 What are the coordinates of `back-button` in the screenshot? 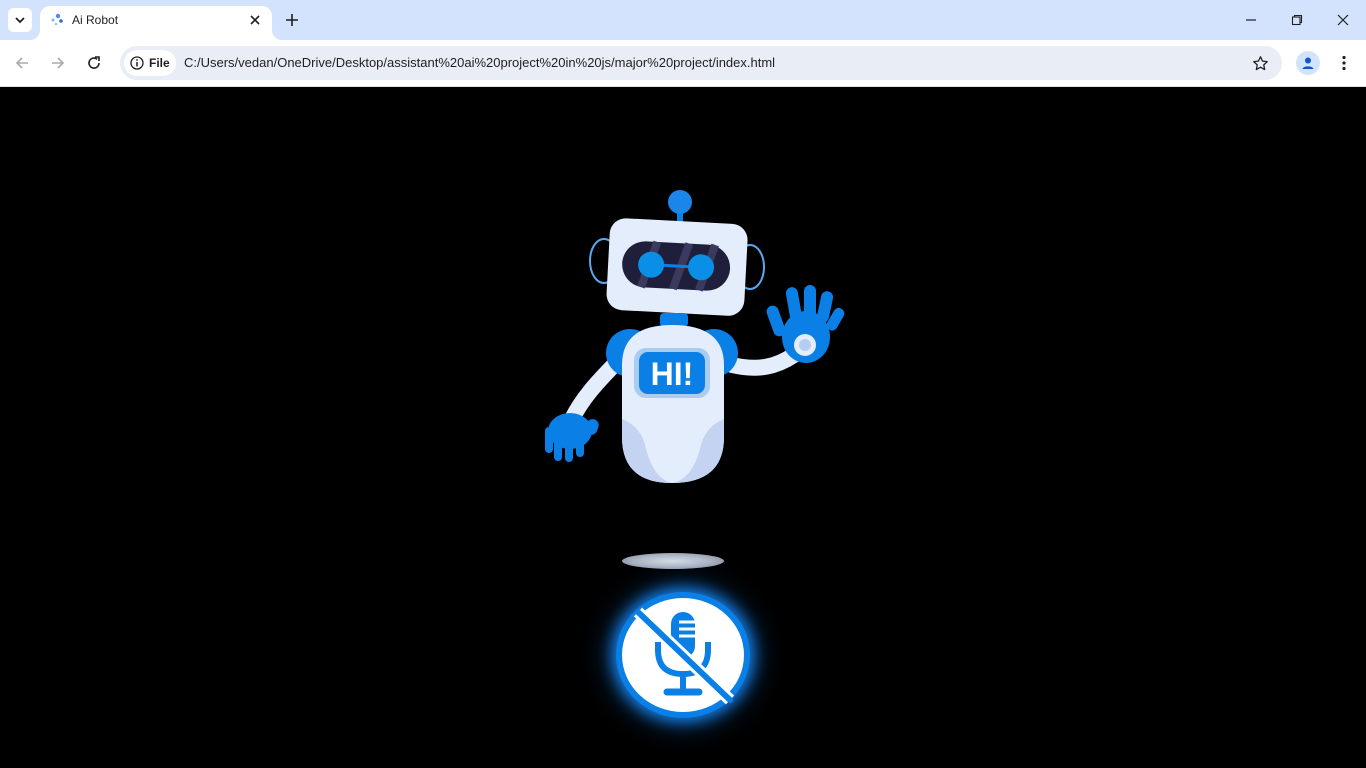 It's located at (22, 63).